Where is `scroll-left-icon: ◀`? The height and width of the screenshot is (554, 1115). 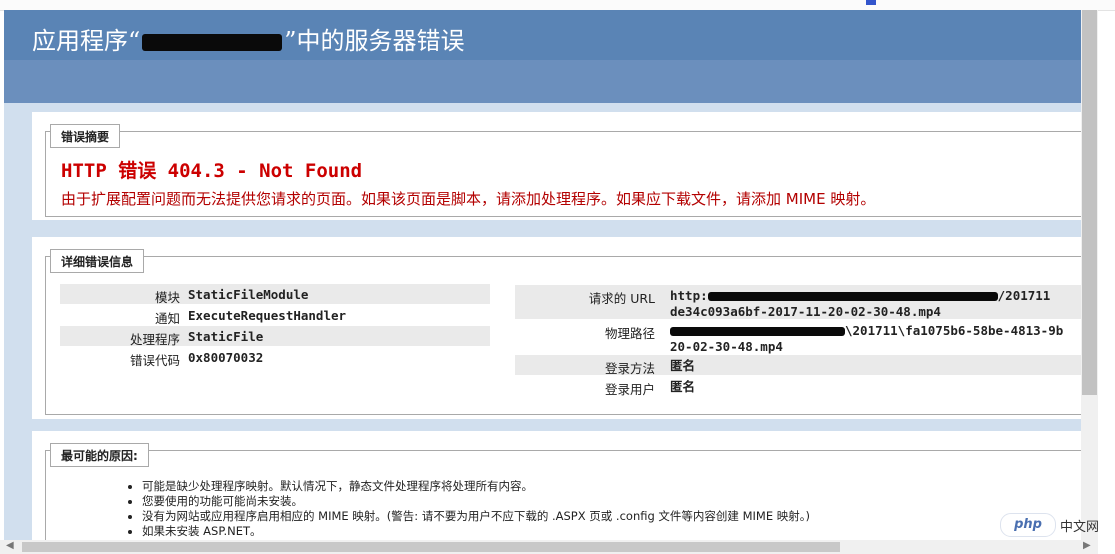 scroll-left-icon: ◀ is located at coordinates (10, 545).